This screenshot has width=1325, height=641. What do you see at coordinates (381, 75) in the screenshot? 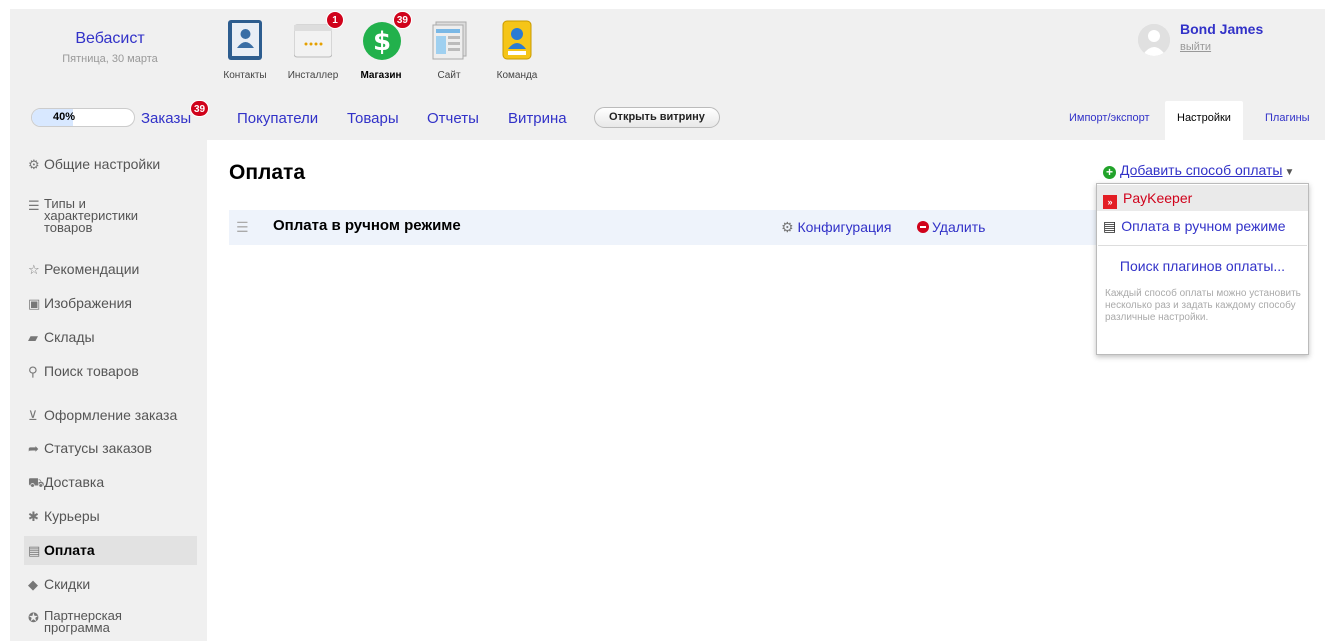
I see `app-label: Магазин` at bounding box center [381, 75].